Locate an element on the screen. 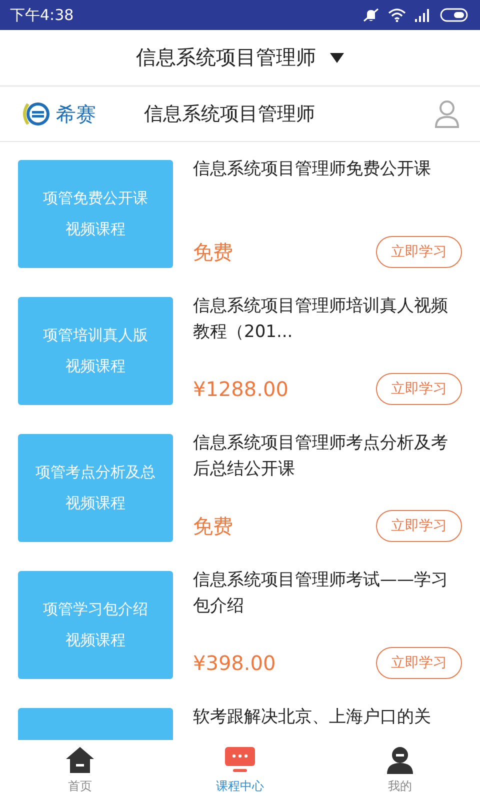 This screenshot has width=480, height=800. nav-tab: 首页 is located at coordinates (80, 770).